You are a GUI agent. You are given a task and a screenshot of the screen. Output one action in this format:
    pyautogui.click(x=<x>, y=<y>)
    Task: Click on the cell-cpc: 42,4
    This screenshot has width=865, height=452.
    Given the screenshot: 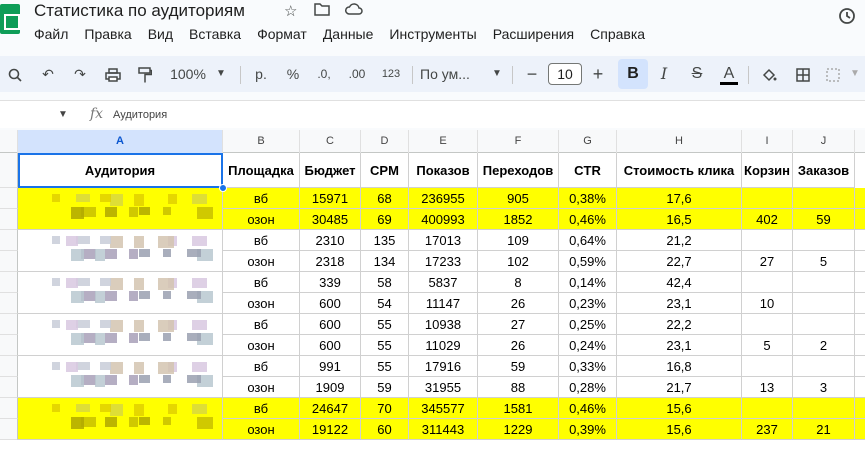 What is the action you would take?
    pyautogui.click(x=679, y=282)
    